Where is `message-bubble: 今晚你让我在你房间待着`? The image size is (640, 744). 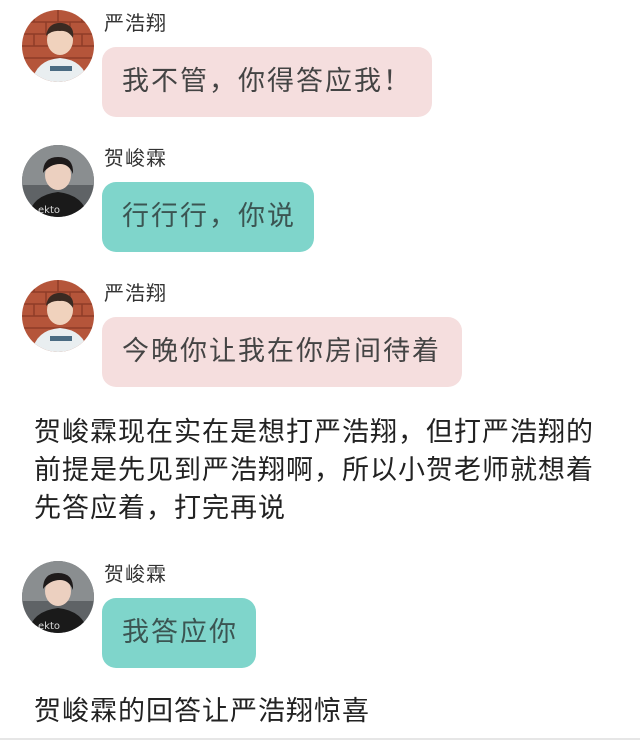
message-bubble: 今晚你让我在你房间待着 is located at coordinates (282, 352).